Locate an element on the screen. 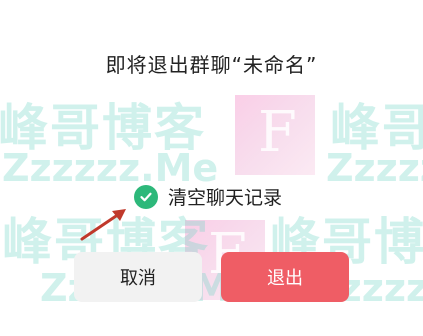 The height and width of the screenshot is (336, 423). dialog-title: 即将退出群聊“未命名” is located at coordinates (211, 65).